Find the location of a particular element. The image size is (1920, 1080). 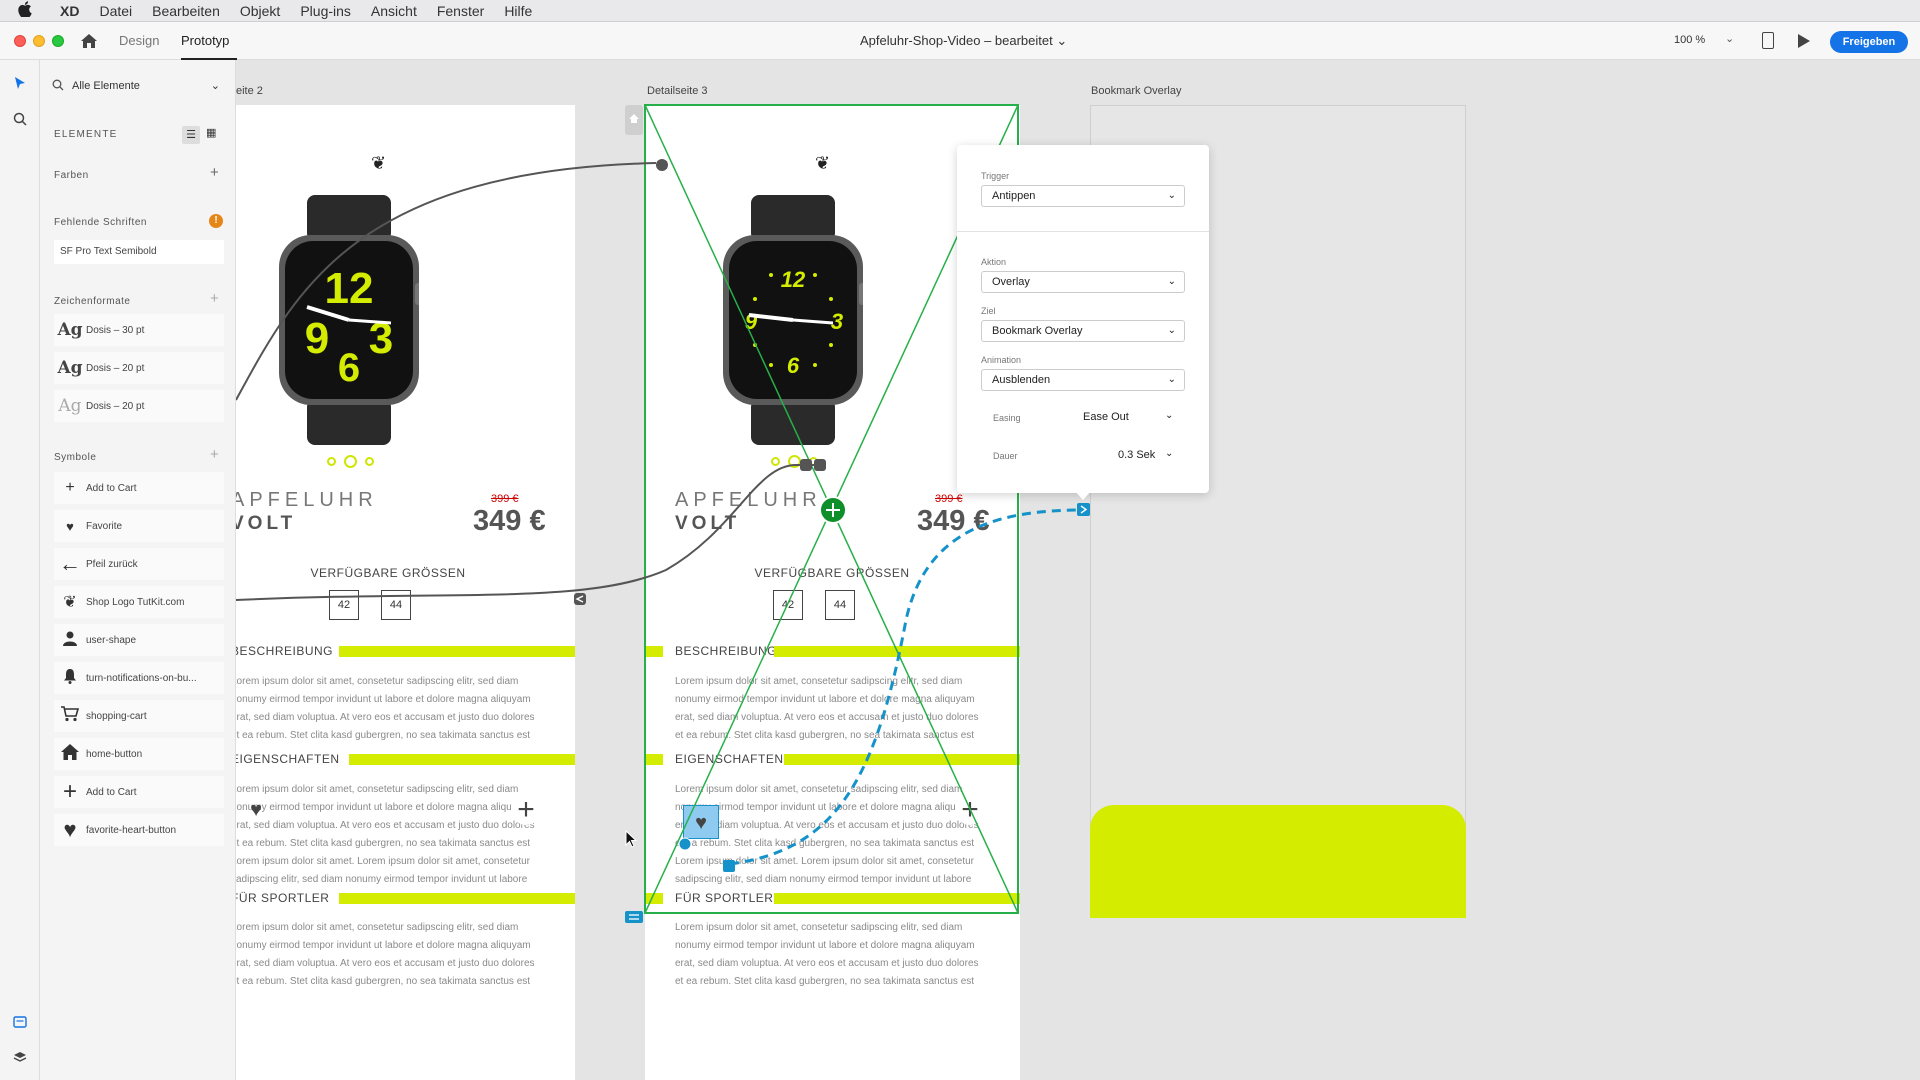

search-icon is located at coordinates (20, 120).